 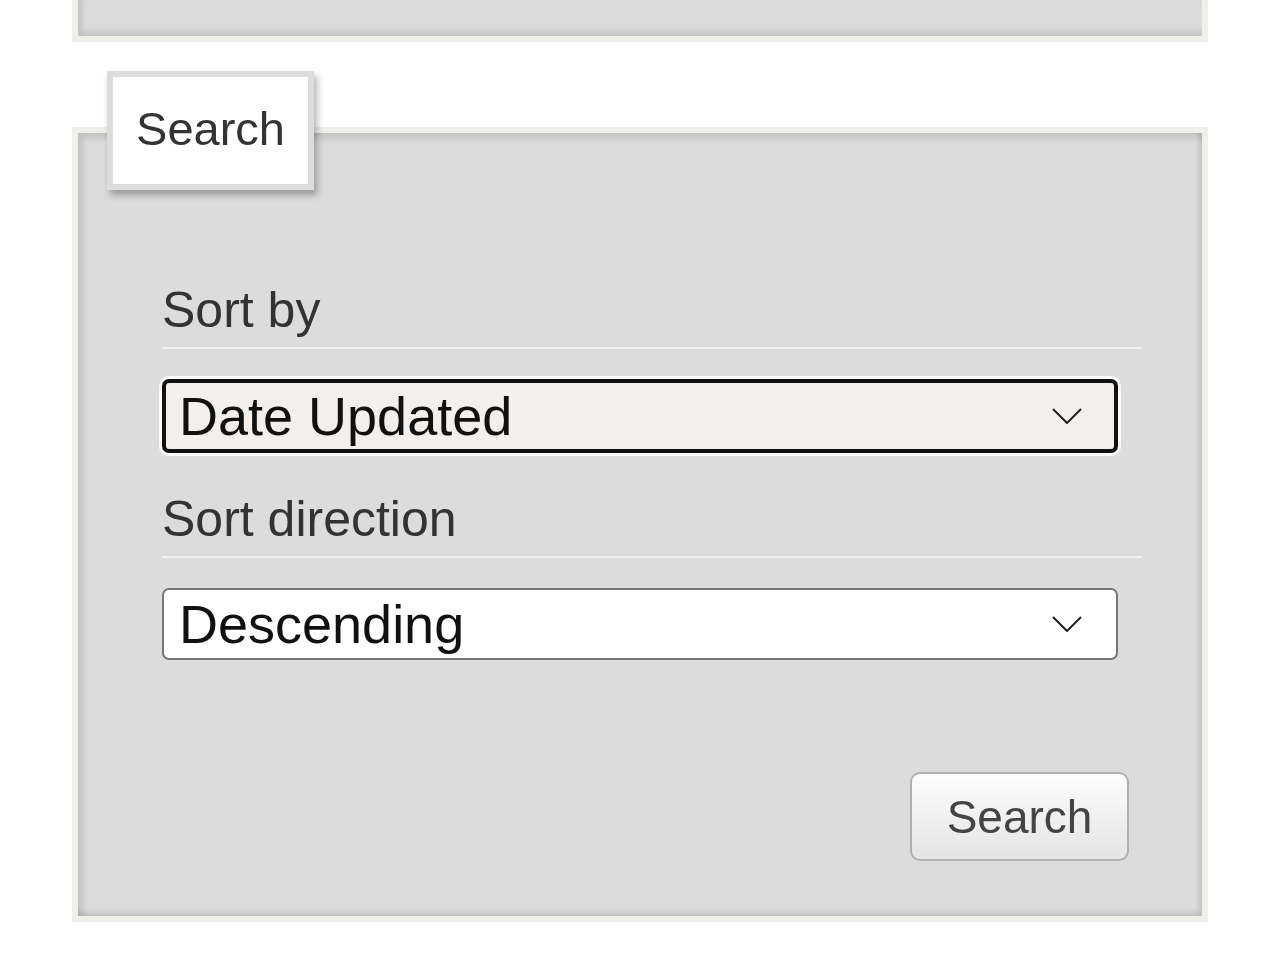 I want to click on dropdown: Date Updated, so click(x=640, y=416).